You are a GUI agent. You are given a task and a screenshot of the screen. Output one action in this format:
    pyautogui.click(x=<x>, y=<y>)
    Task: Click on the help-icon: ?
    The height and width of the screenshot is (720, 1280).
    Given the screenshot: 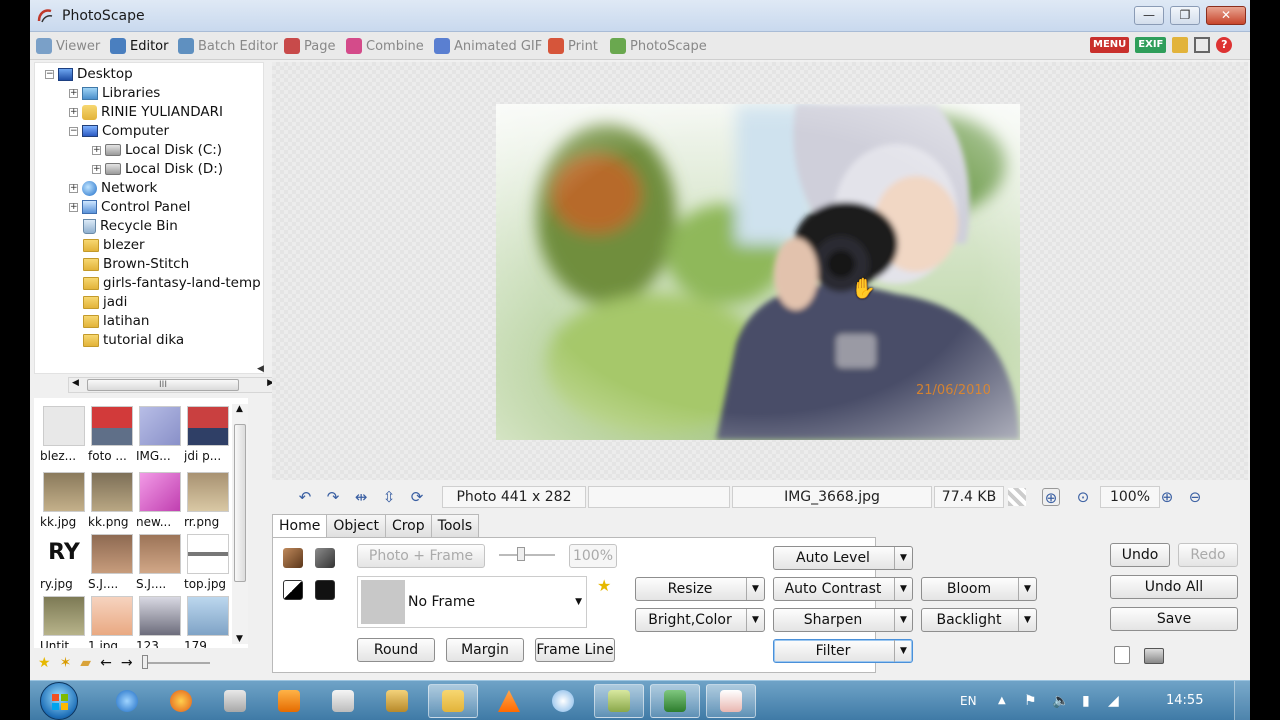 What is the action you would take?
    pyautogui.click(x=1224, y=45)
    